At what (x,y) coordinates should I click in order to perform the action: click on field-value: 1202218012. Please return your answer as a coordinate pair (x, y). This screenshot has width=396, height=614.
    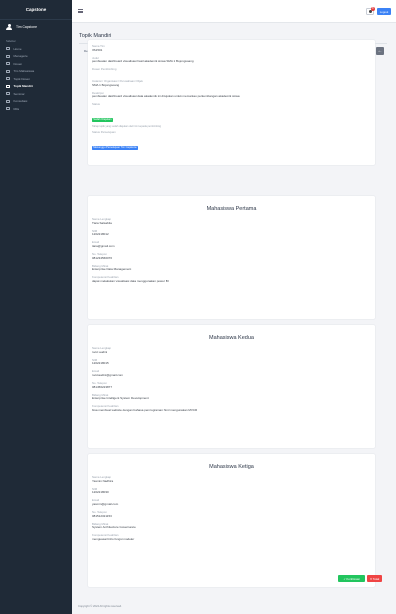
    Looking at the image, I should click on (100, 234).